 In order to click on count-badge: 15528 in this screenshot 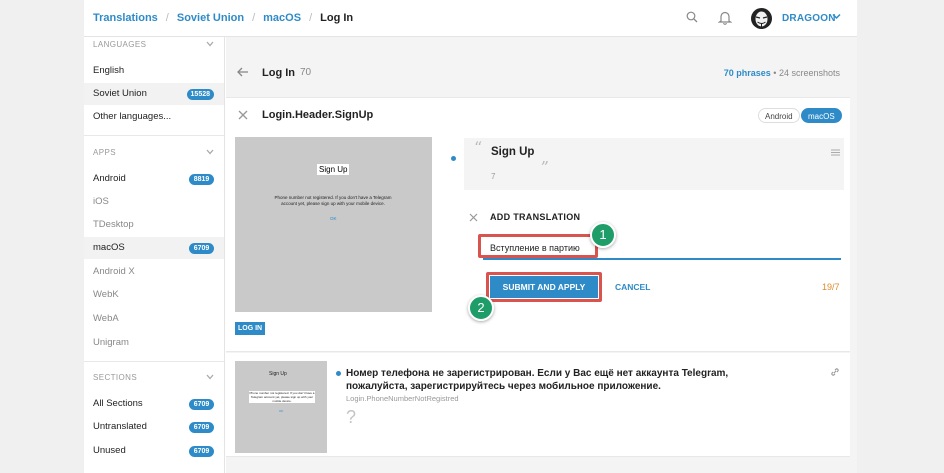, I will do `click(200, 94)`.